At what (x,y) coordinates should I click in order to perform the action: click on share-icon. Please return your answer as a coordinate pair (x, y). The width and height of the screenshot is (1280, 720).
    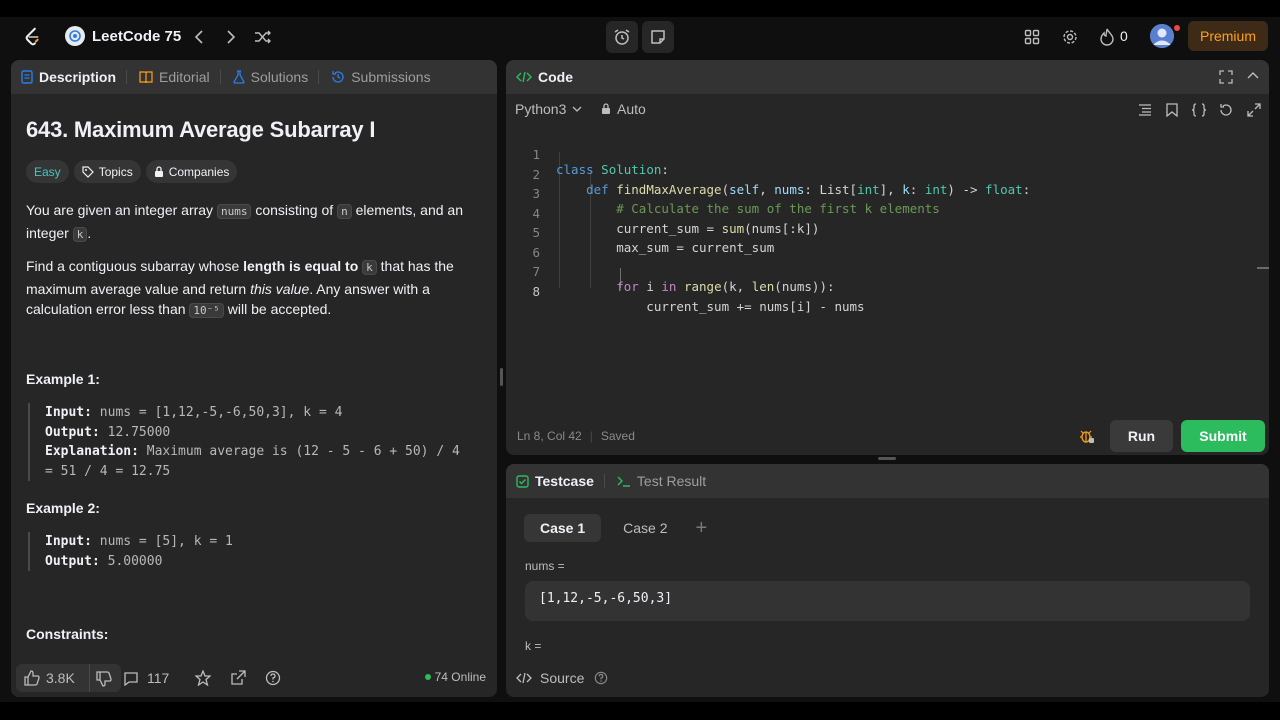
    Looking at the image, I should click on (238, 678).